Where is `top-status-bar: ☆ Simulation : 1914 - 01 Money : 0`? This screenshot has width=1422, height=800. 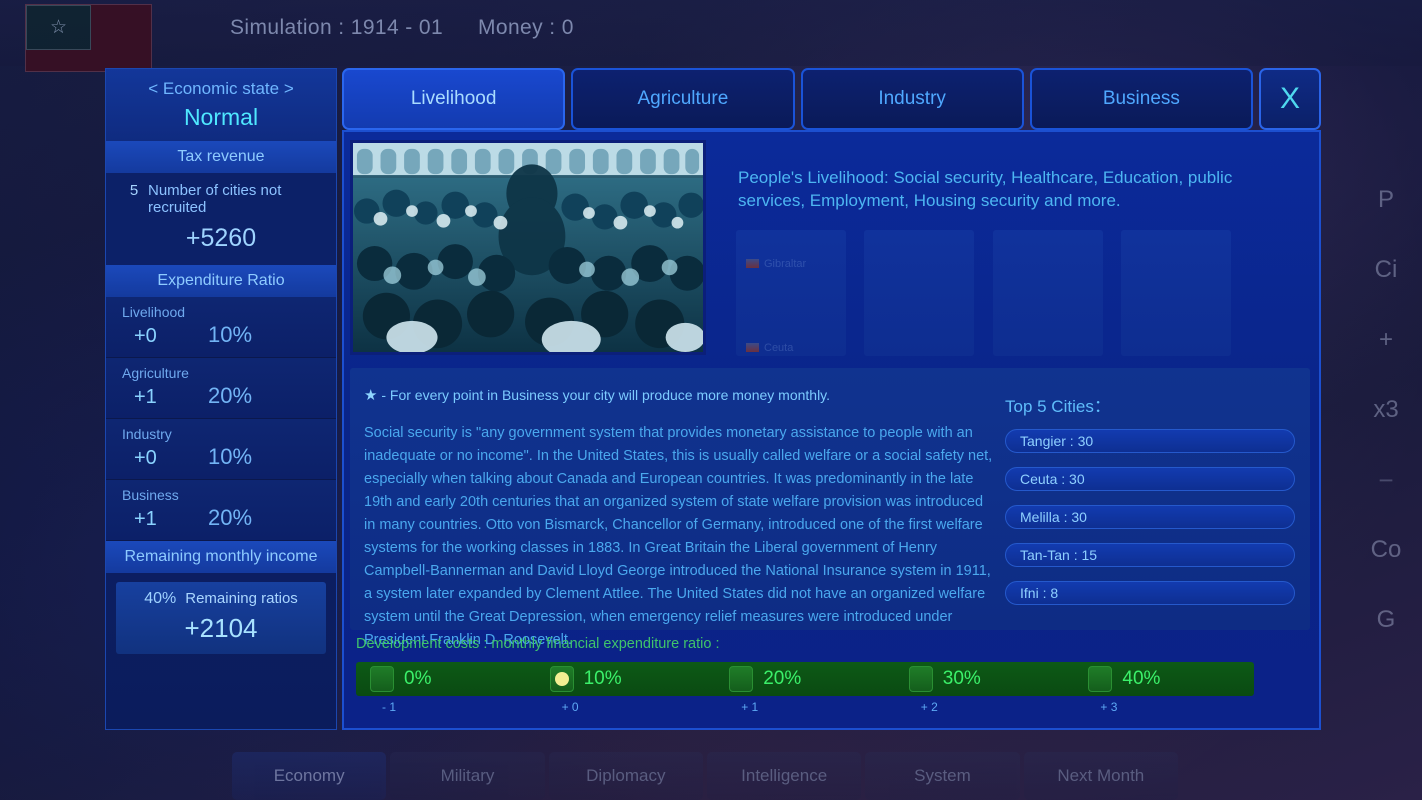 top-status-bar: ☆ Simulation : 1914 - 01 Money : 0 is located at coordinates (711, 36).